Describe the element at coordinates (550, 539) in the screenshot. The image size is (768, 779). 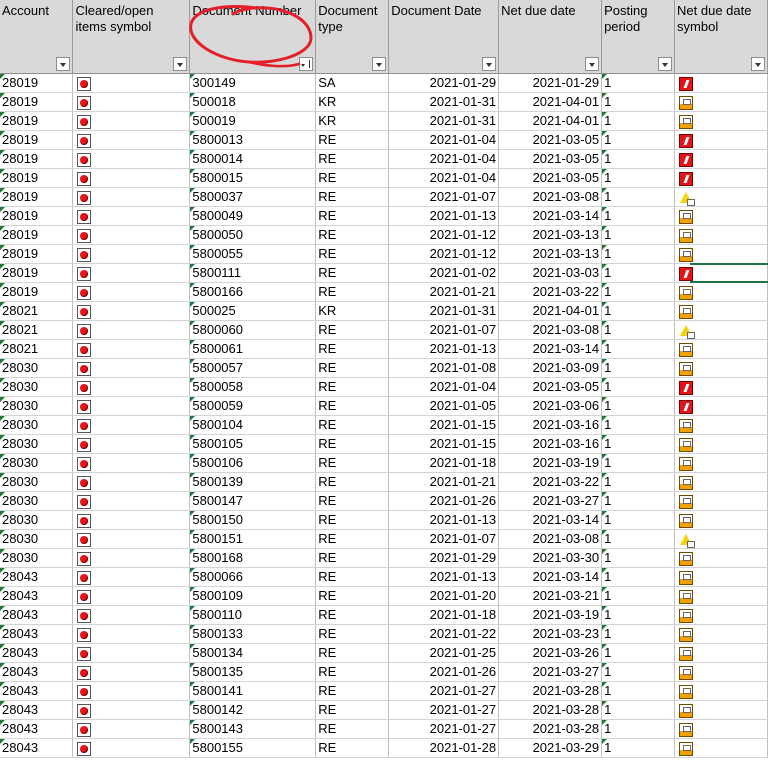
I see `cell-net-due: 2021-03-08` at that location.